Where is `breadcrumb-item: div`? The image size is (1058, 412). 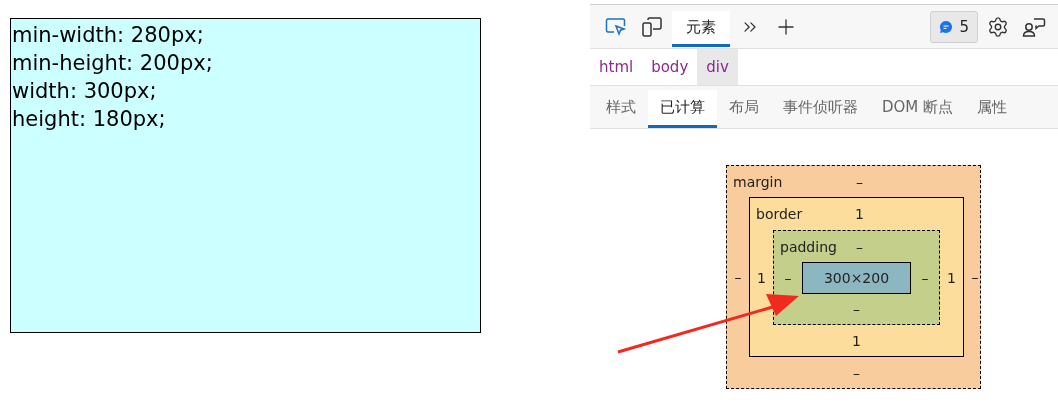
breadcrumb-item: div is located at coordinates (717, 67).